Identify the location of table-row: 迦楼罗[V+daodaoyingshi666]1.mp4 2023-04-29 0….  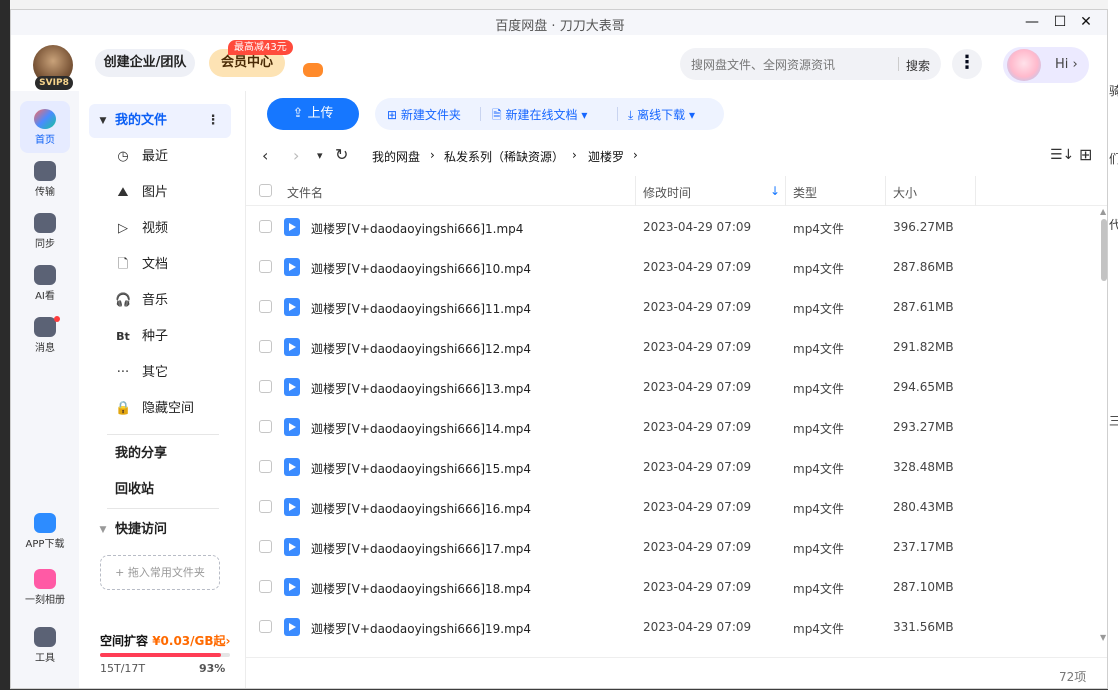
(672, 227).